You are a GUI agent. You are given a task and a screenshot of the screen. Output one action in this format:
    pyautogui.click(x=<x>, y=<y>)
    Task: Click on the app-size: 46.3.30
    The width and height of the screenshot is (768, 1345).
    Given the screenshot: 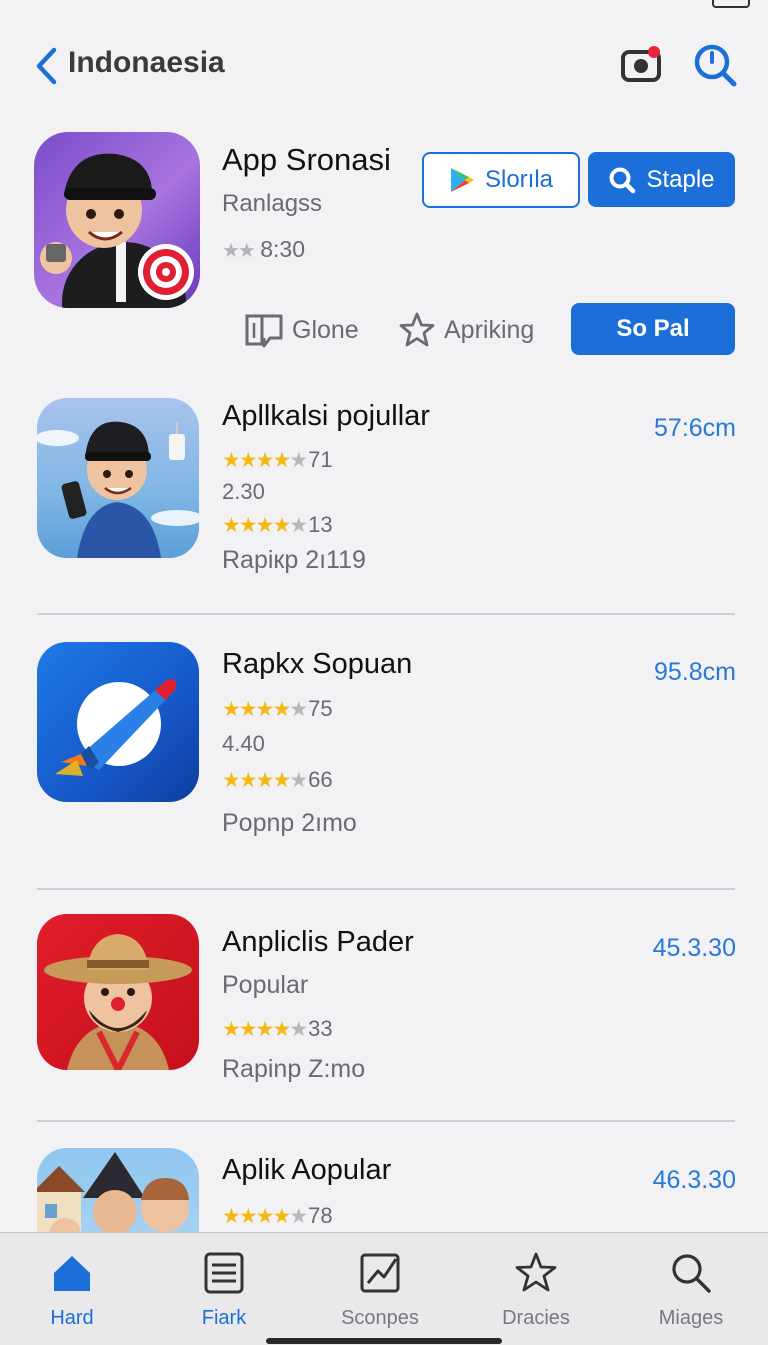 What is the action you would take?
    pyautogui.click(x=694, y=1180)
    